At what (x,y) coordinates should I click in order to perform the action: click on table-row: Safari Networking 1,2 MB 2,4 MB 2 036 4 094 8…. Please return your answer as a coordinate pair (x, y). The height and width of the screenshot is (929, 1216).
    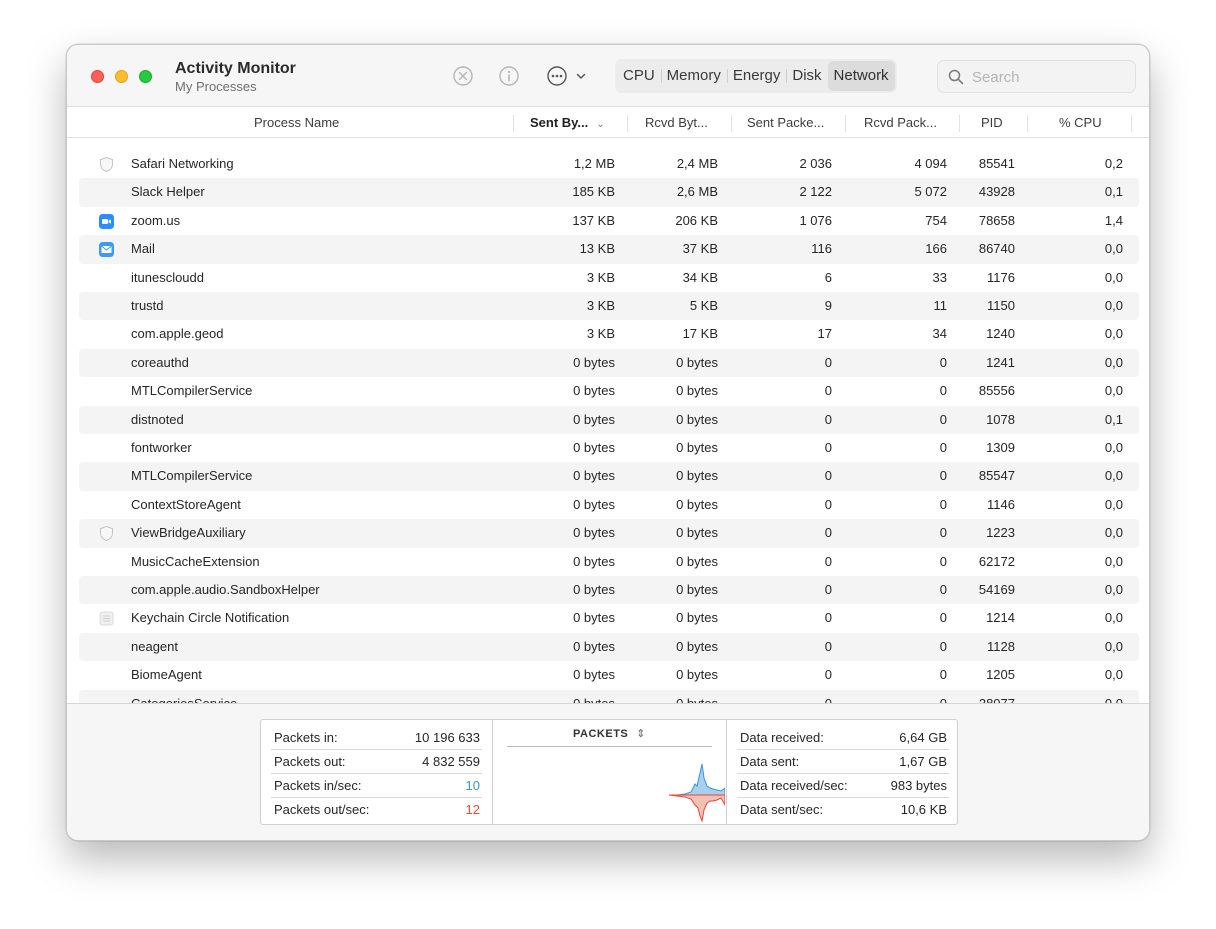
    Looking at the image, I should click on (609, 164).